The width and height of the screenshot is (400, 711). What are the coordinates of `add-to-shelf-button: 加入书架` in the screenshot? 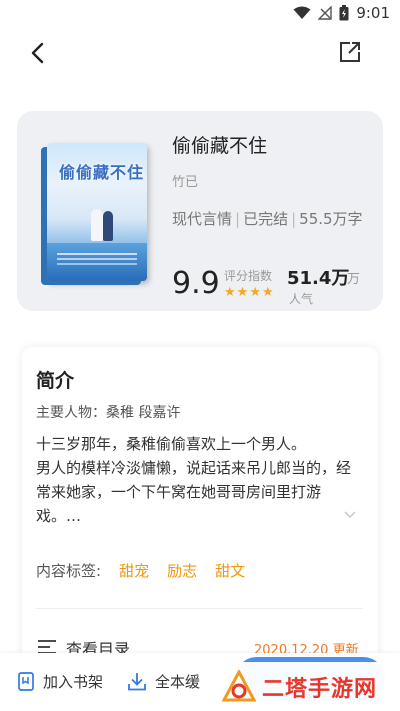 It's located at (60, 681).